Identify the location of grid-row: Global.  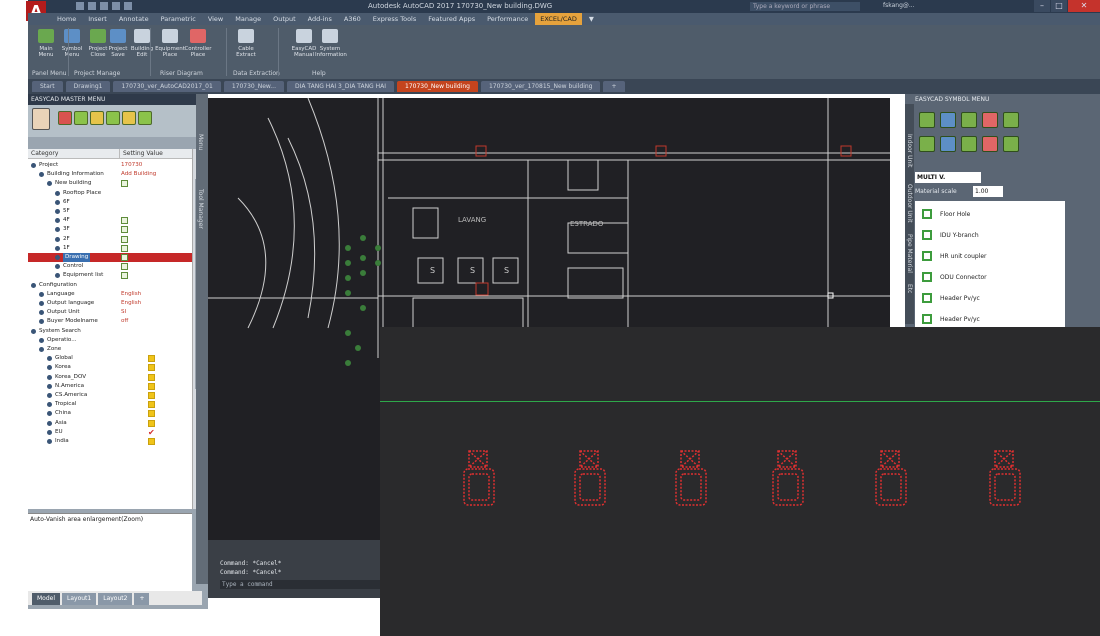
(110, 358).